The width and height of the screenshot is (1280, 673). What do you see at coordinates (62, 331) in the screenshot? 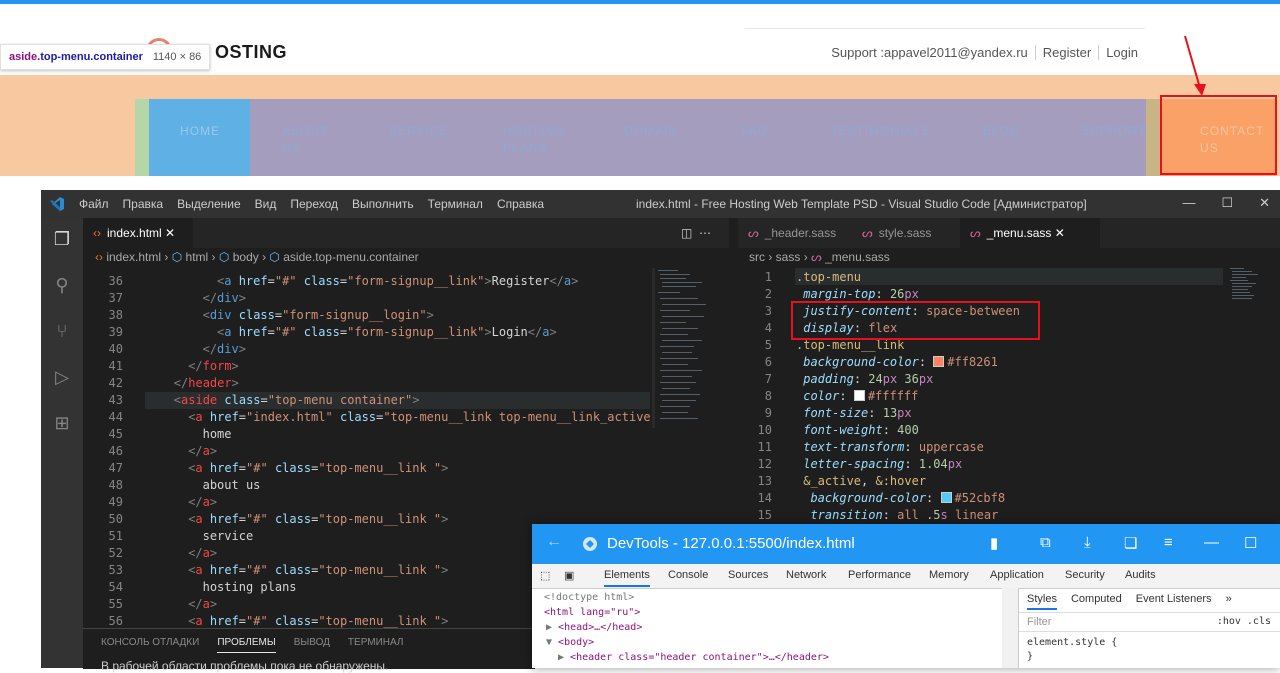
I see `source-control-icon: ⑂` at bounding box center [62, 331].